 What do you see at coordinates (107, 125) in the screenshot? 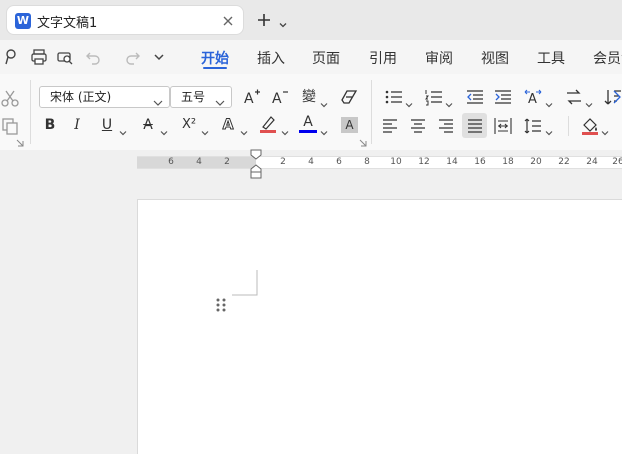
I see `underline-button: U` at bounding box center [107, 125].